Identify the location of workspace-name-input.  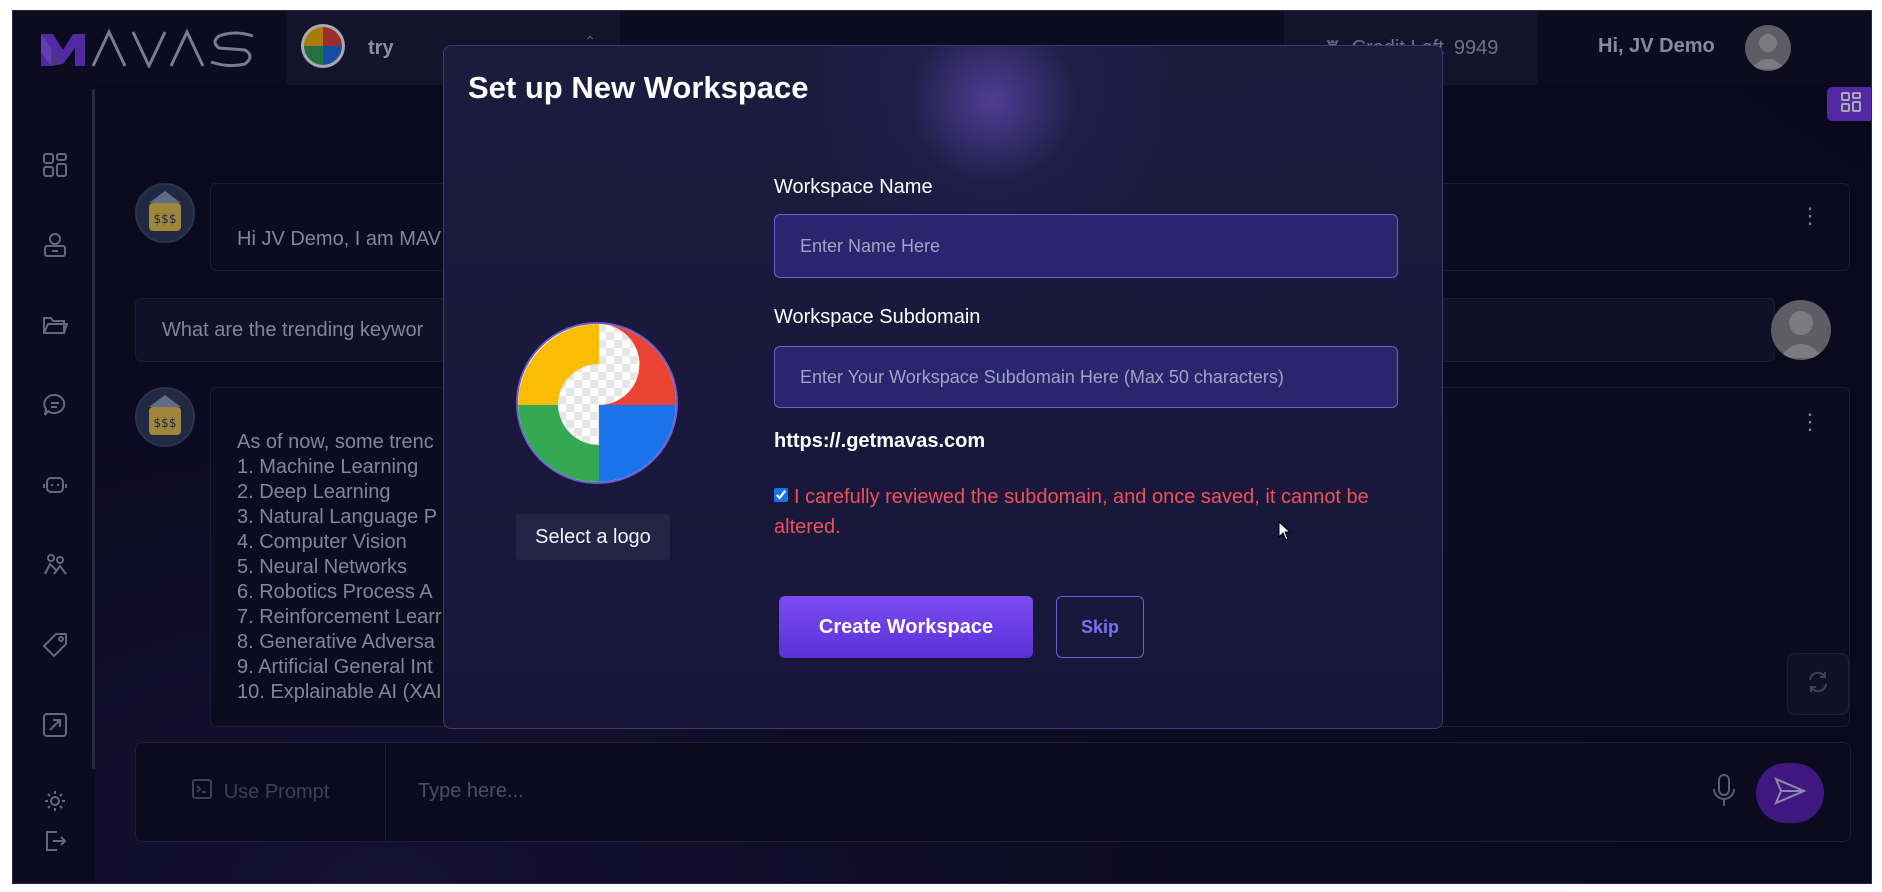
(1086, 246).